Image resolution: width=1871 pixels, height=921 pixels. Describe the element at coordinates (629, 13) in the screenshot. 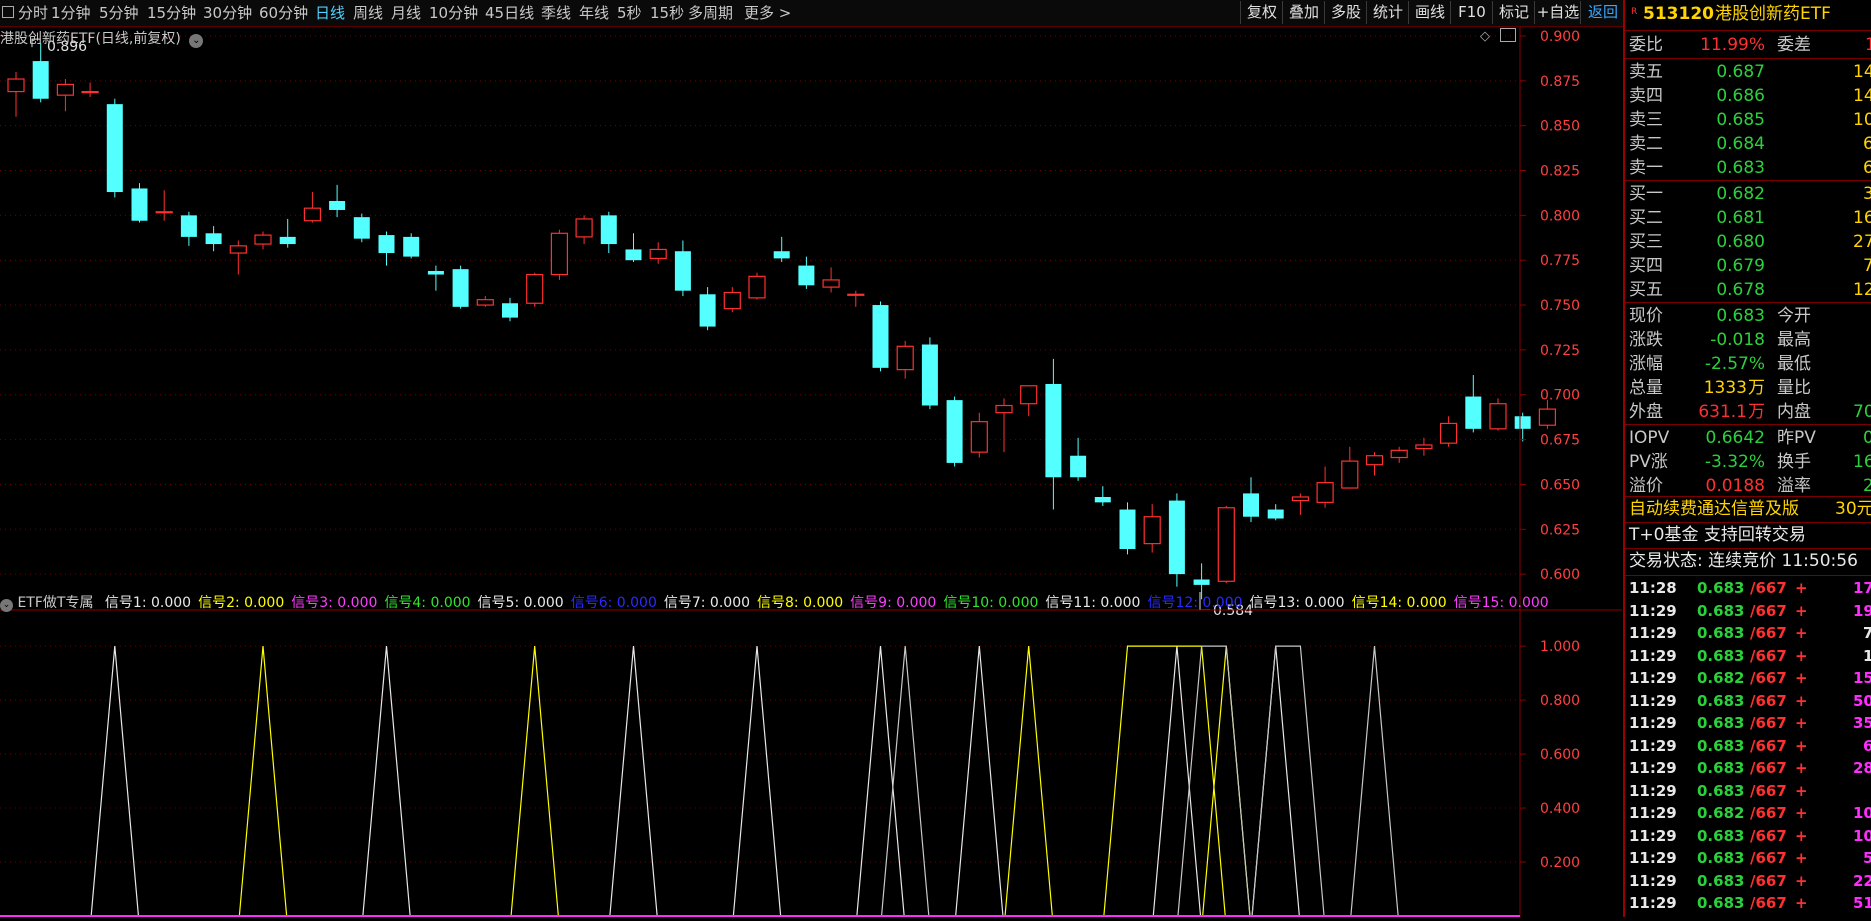

I see `tab-14: 5秒` at that location.